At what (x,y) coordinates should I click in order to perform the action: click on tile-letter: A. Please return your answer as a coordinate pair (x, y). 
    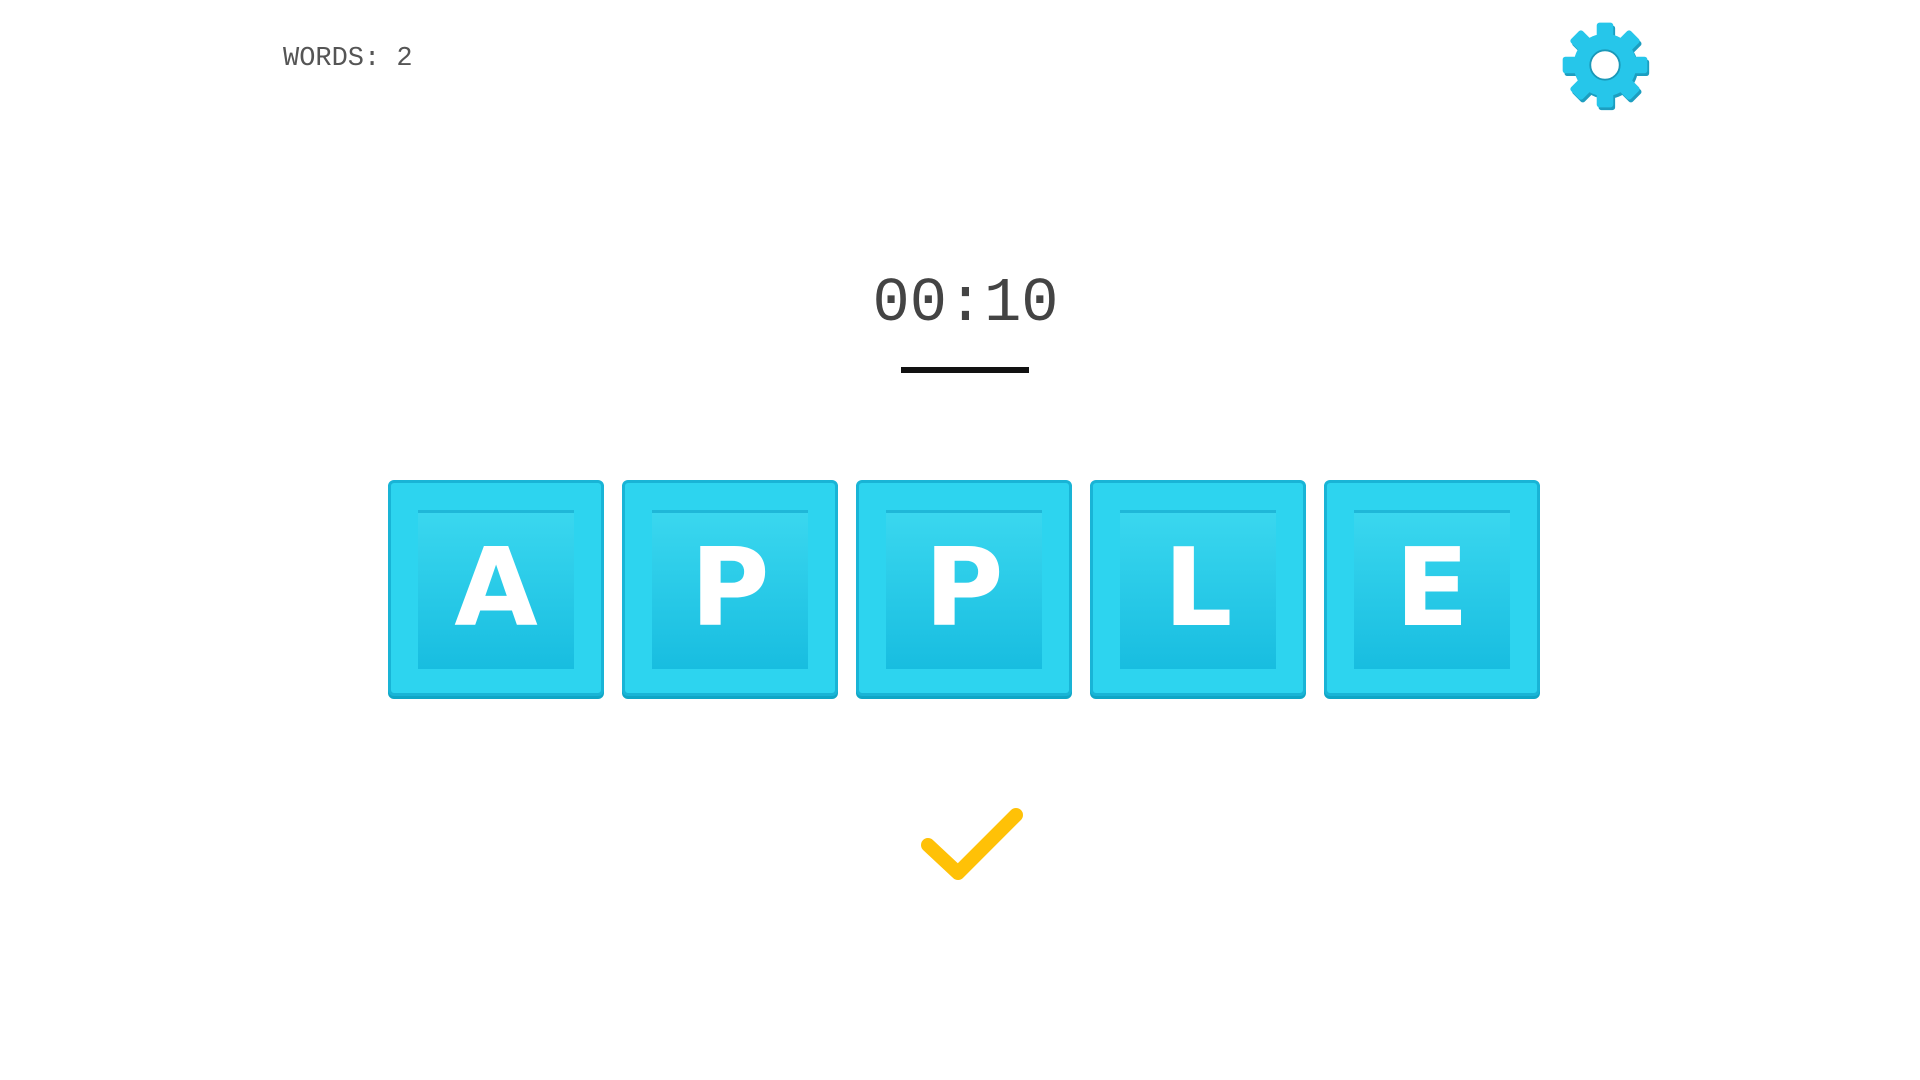
    Looking at the image, I should click on (496, 588).